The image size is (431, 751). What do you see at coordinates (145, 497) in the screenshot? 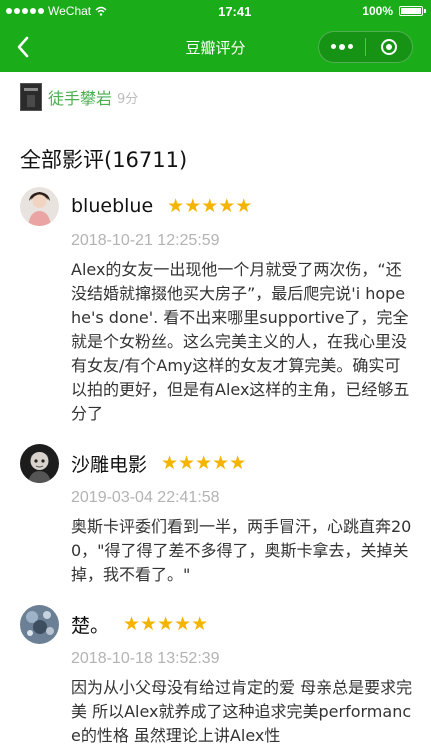
I see `review-date: 2019-03-04 22:41:58` at bounding box center [145, 497].